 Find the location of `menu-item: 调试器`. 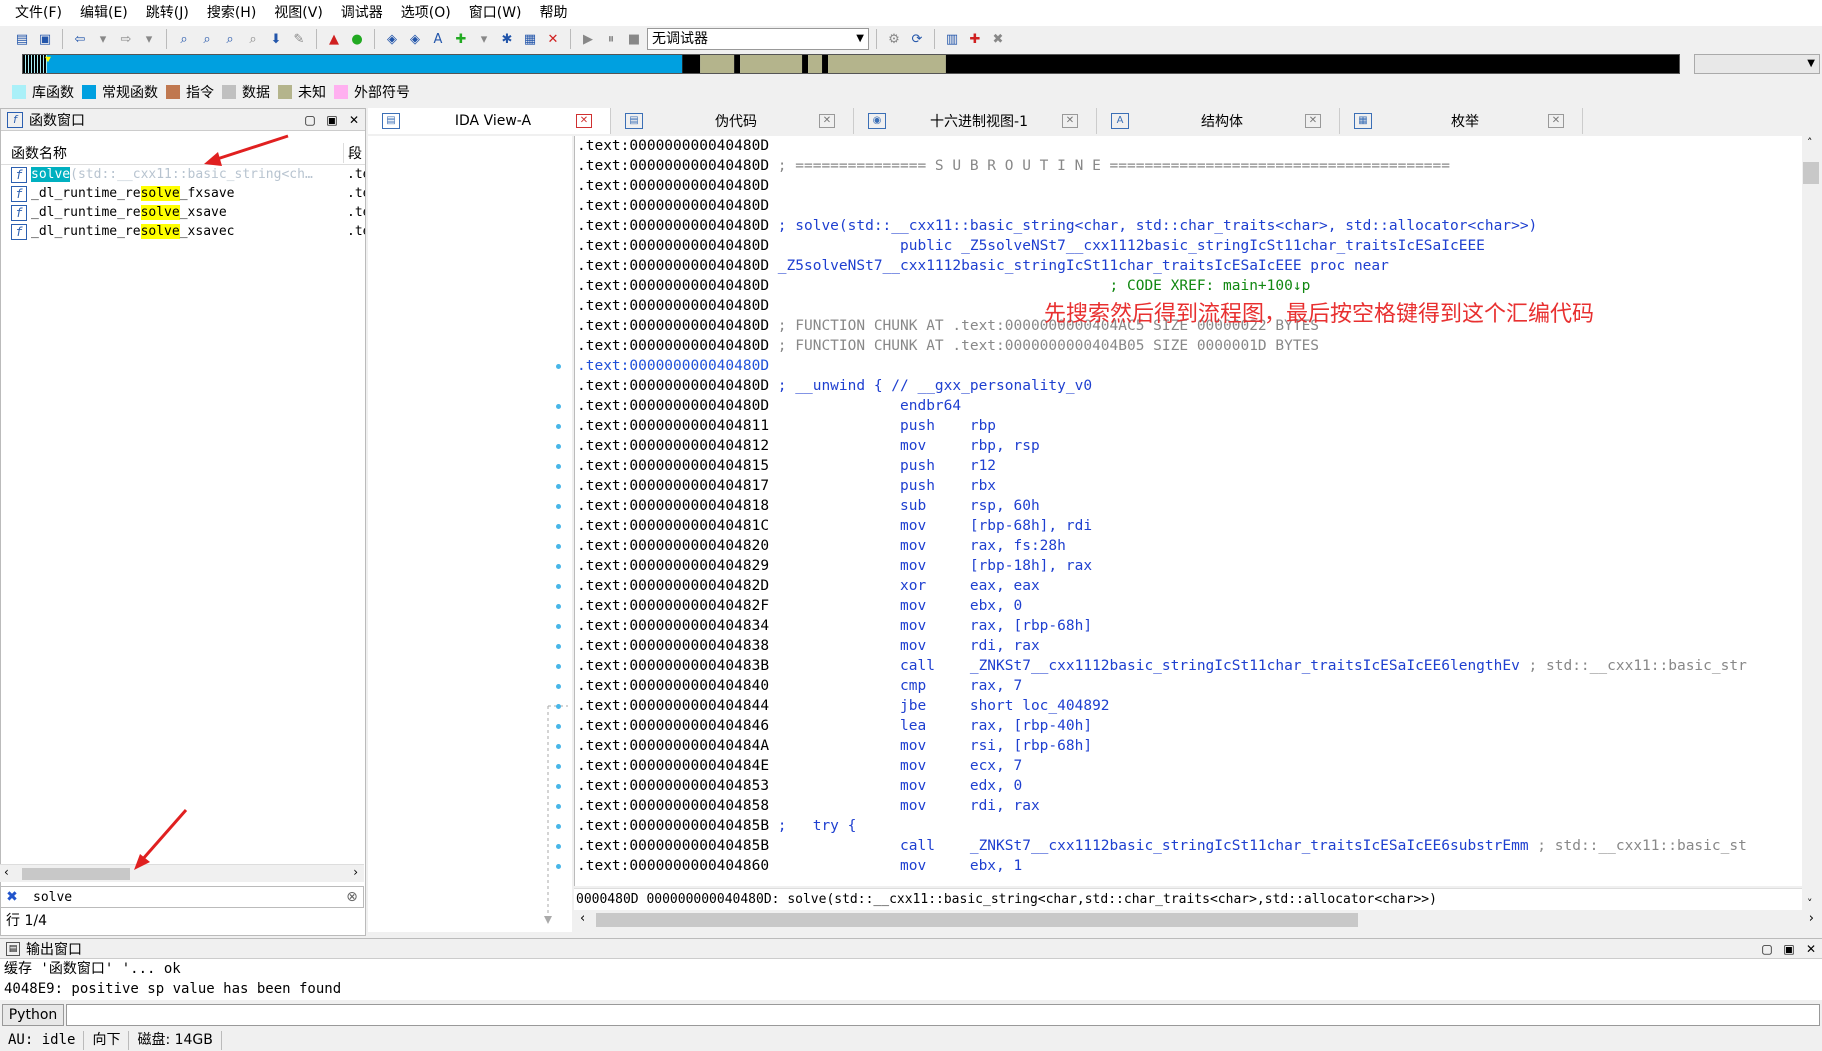

menu-item: 调试器 is located at coordinates (362, 13).